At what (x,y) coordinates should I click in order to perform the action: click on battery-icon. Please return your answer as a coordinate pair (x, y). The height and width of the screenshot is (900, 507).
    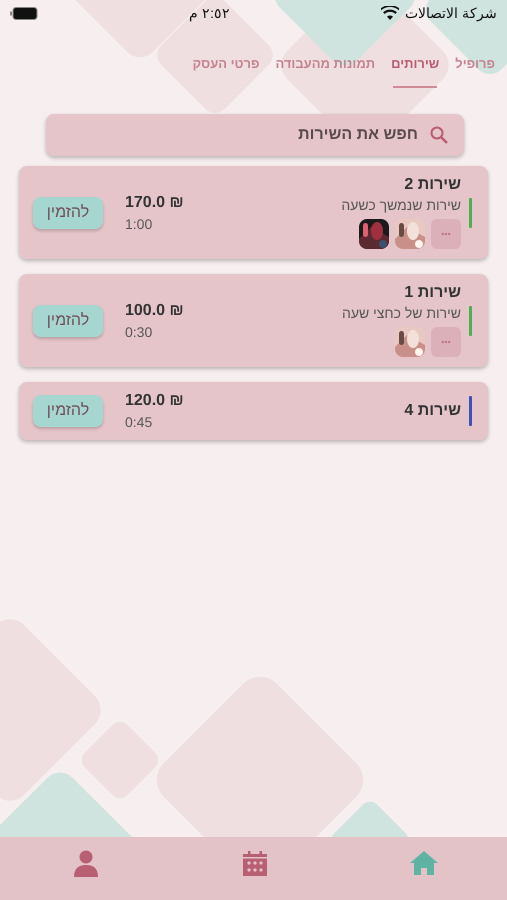
    Looking at the image, I should click on (24, 13).